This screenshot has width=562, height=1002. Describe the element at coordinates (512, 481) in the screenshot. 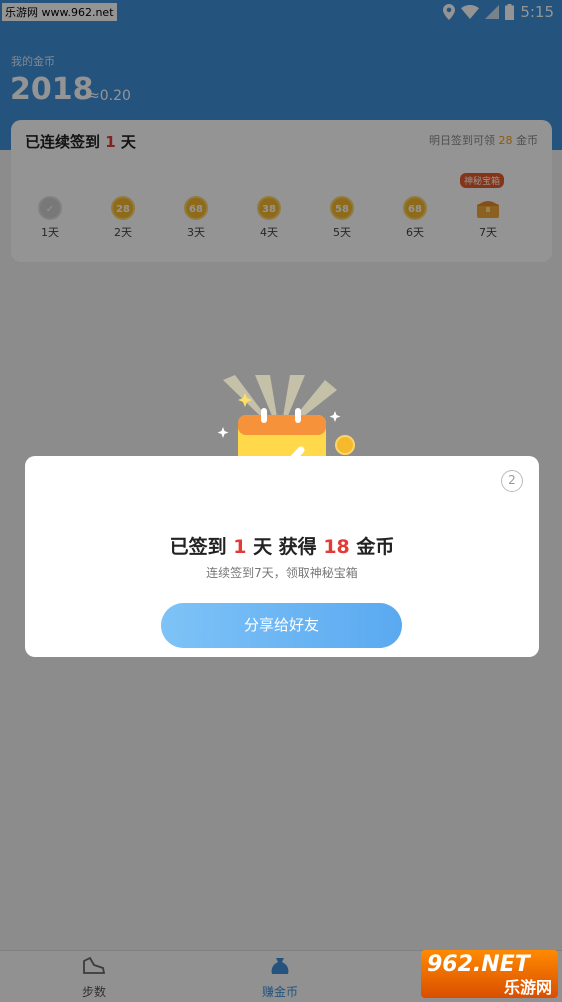

I see `countdown-close-button: 2` at that location.